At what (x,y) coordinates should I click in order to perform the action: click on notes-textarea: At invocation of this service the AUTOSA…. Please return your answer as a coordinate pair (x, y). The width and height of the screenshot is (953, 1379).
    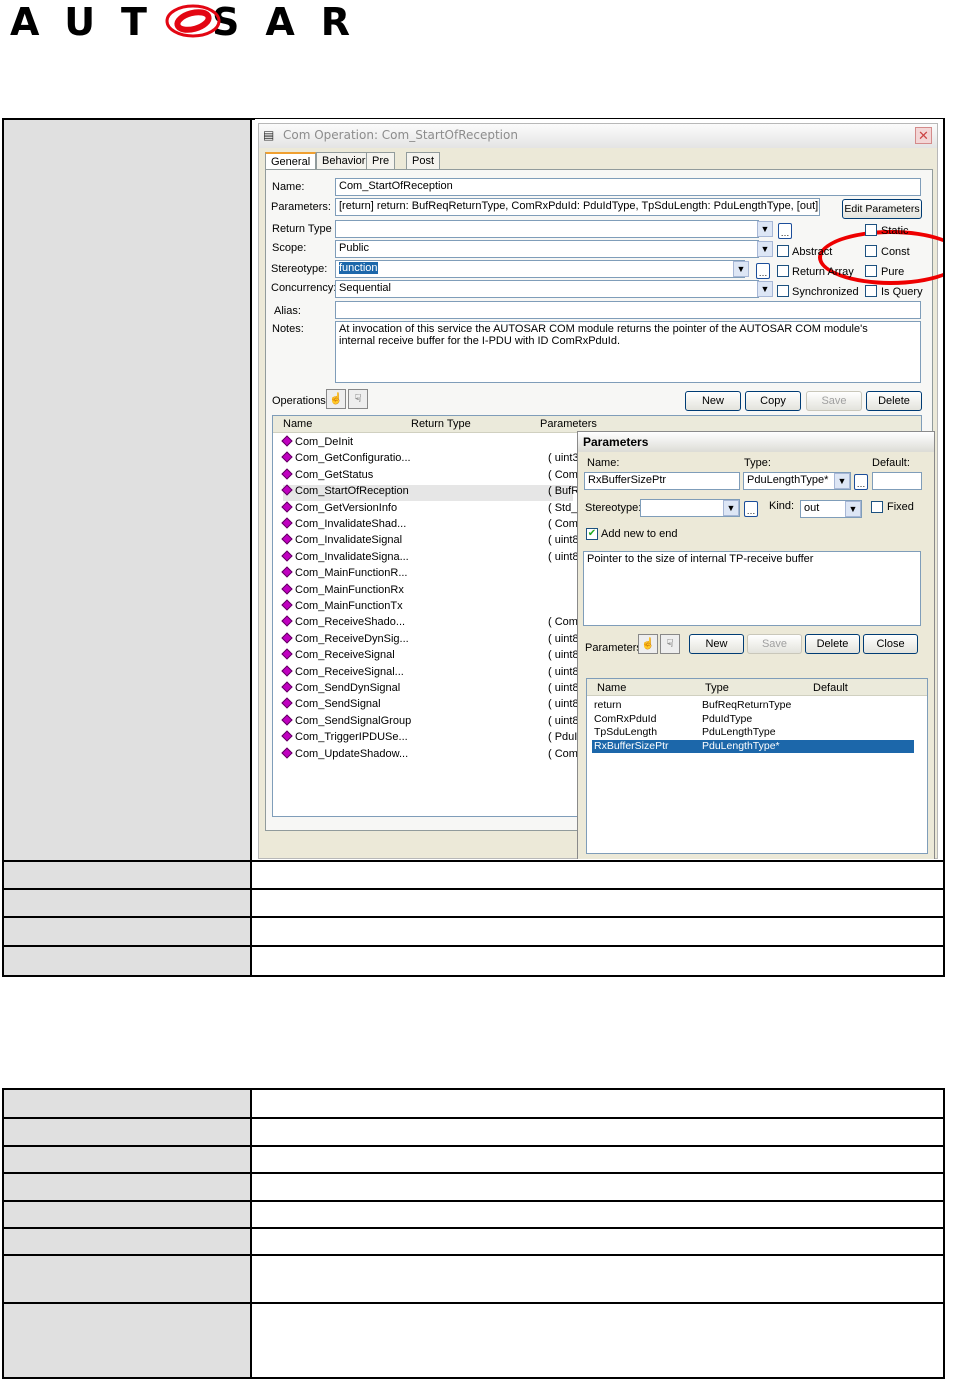
    Looking at the image, I should click on (628, 352).